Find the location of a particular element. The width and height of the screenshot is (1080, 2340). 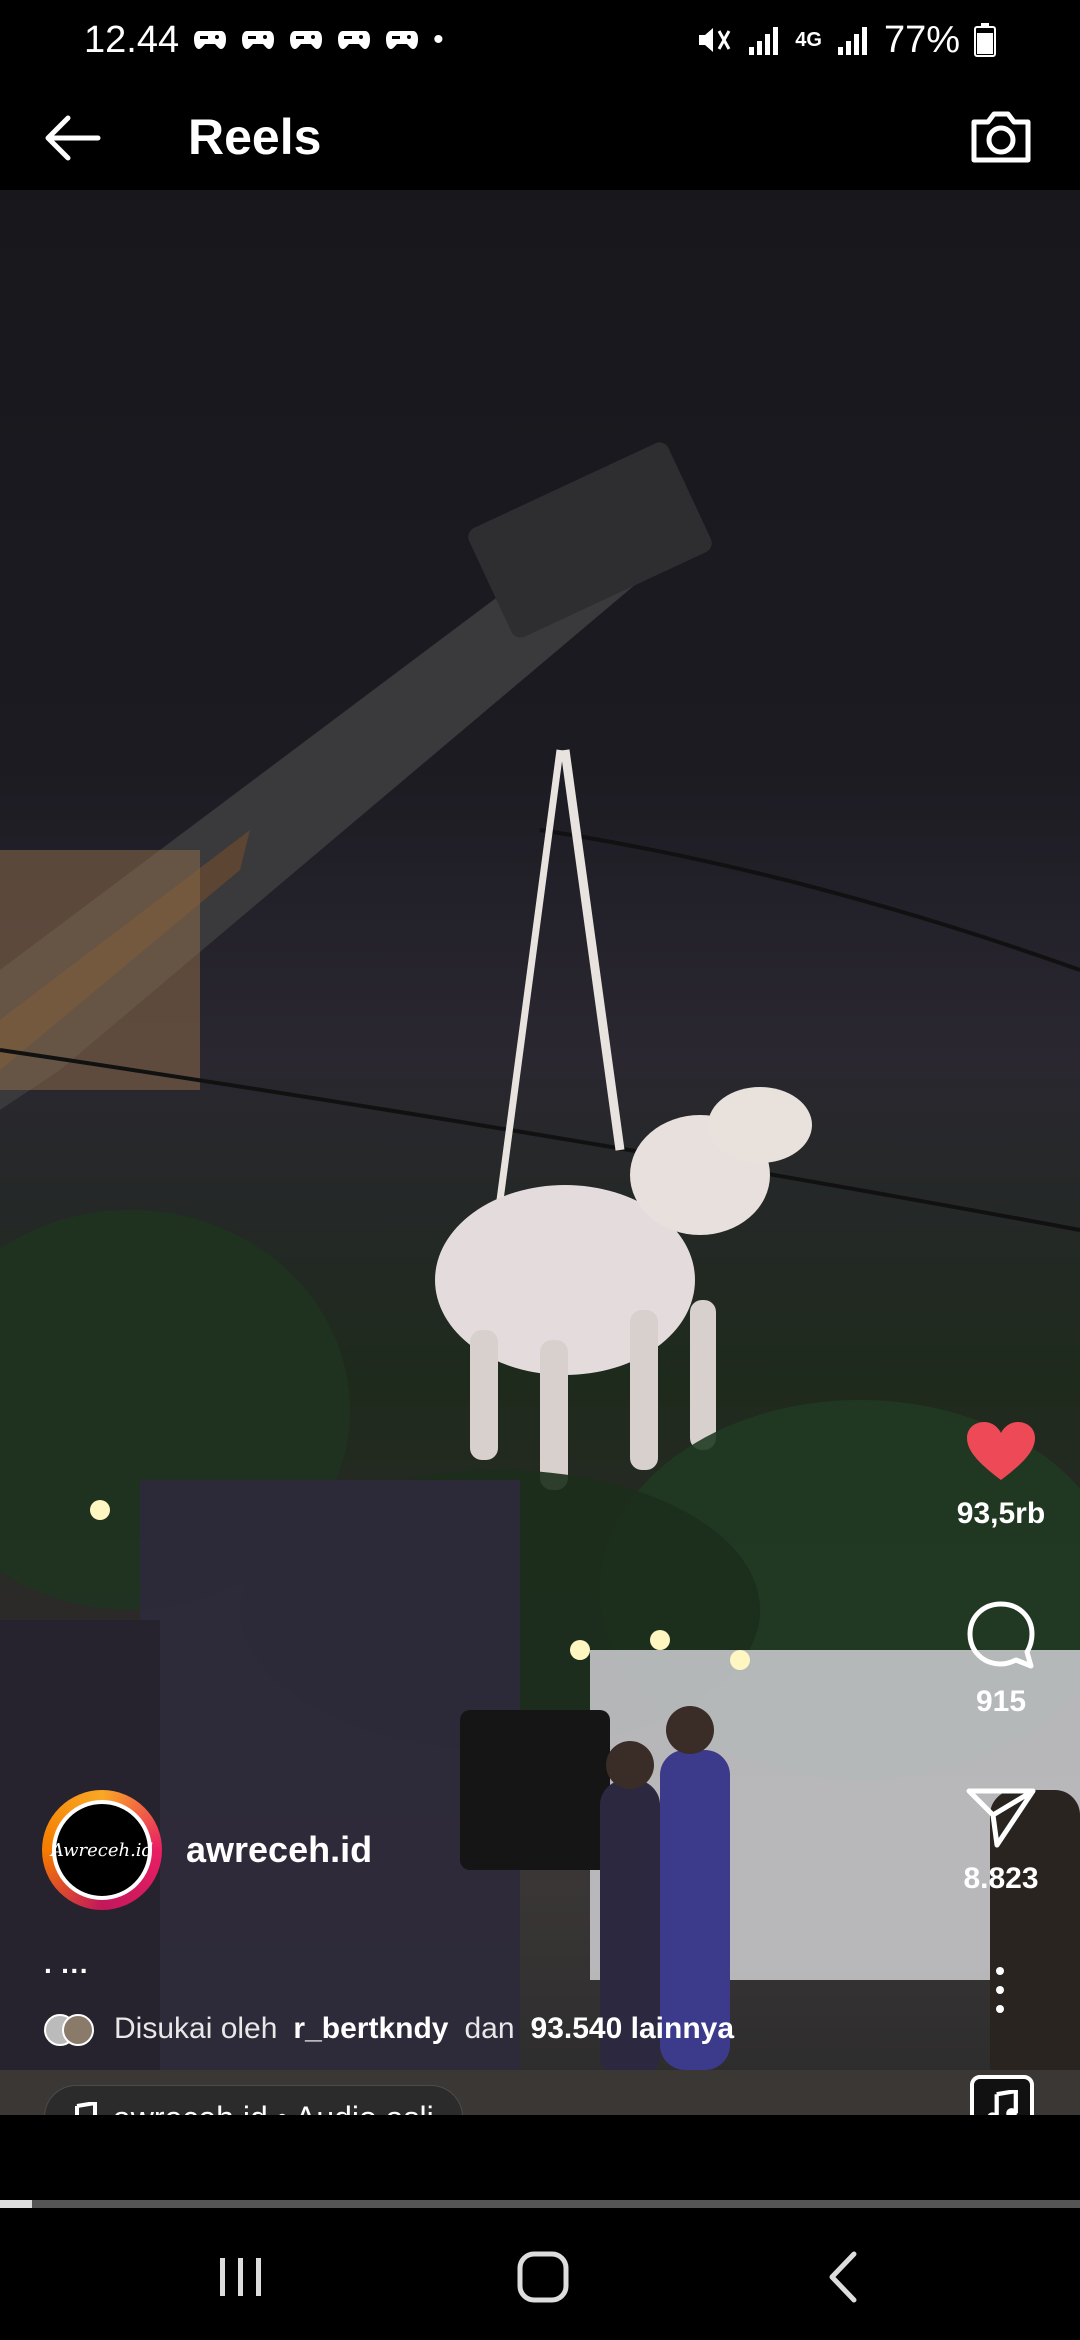

author-row: Awreceh.id awreceh.id is located at coordinates (207, 1850).